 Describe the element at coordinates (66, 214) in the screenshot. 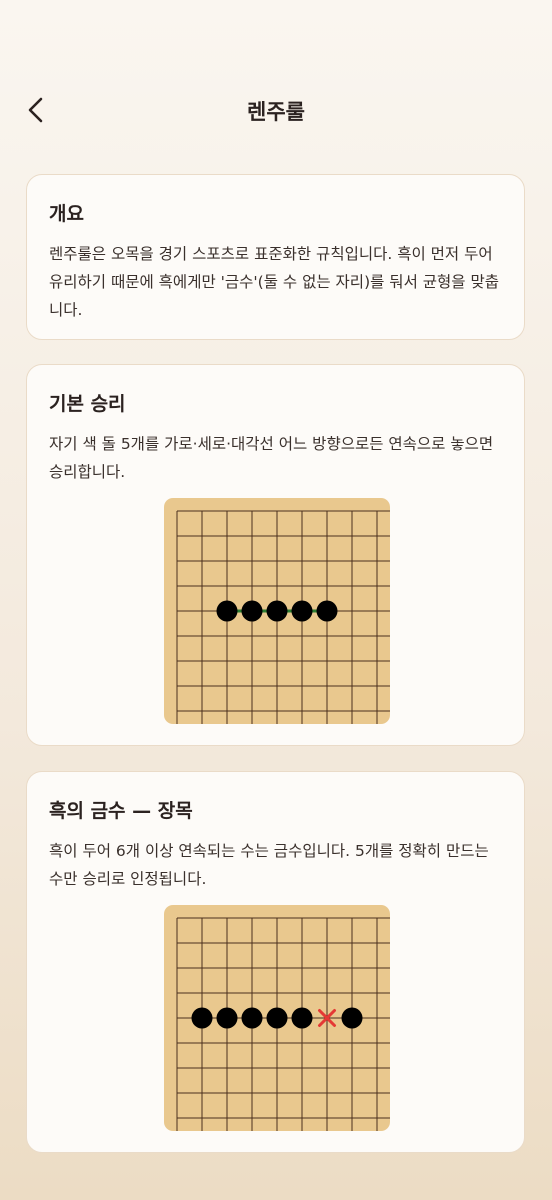

I see `card-title: 개요` at that location.